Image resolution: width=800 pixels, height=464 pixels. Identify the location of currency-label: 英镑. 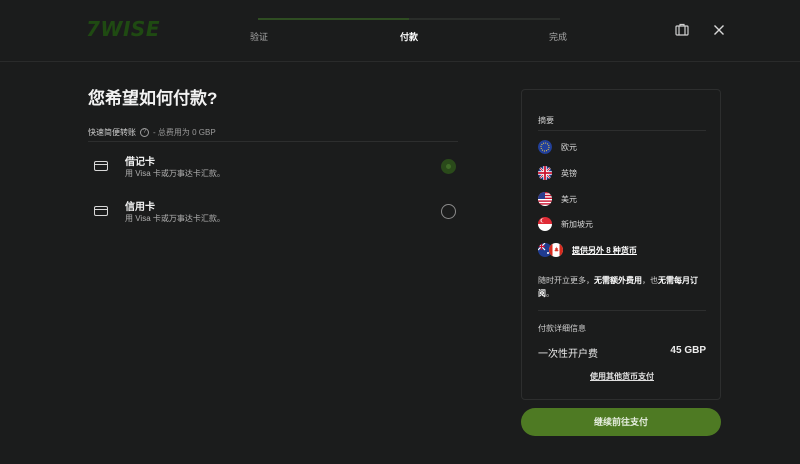
(569, 173).